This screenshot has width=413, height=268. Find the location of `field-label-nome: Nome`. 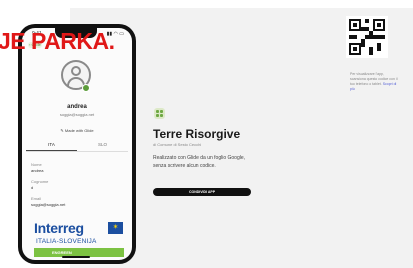

field-label-nome: Nome is located at coordinates (36, 164).